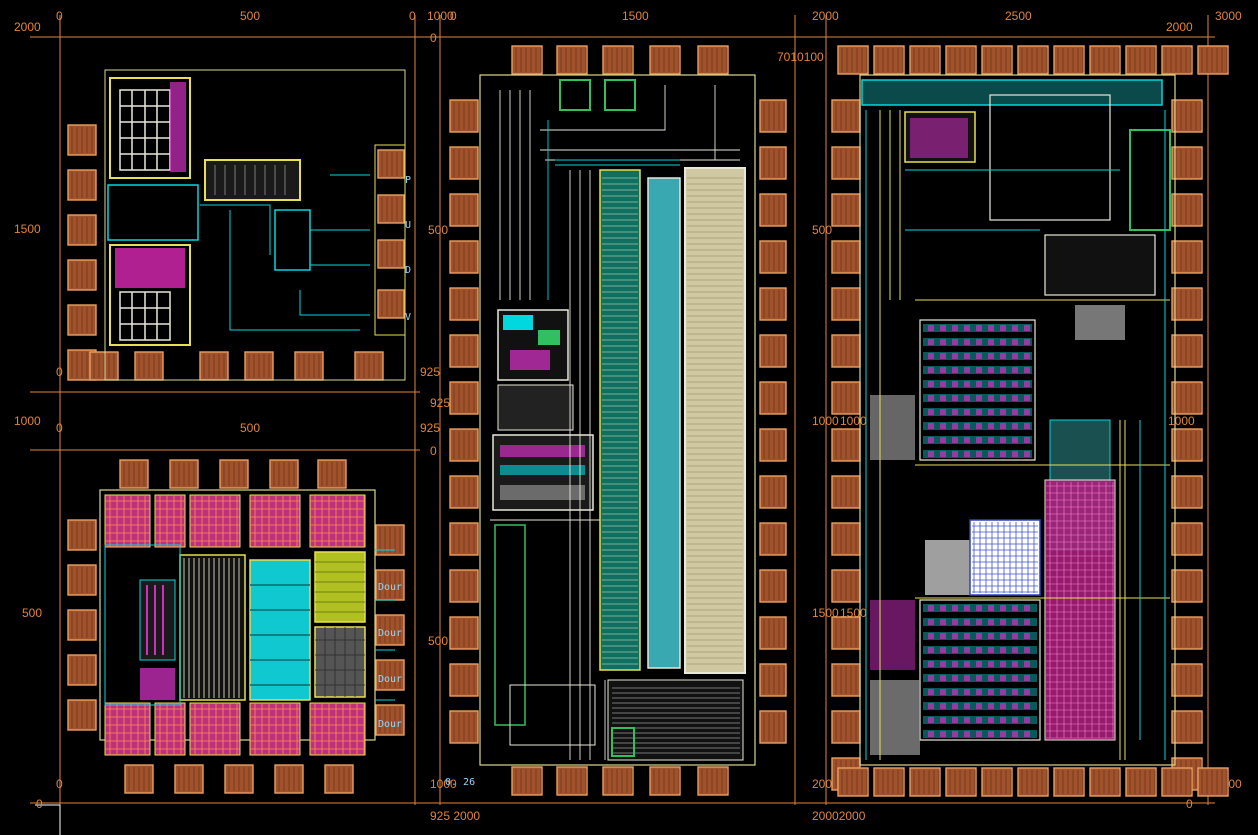  I want to click on top-label-0c: 0, so click(453, 16).